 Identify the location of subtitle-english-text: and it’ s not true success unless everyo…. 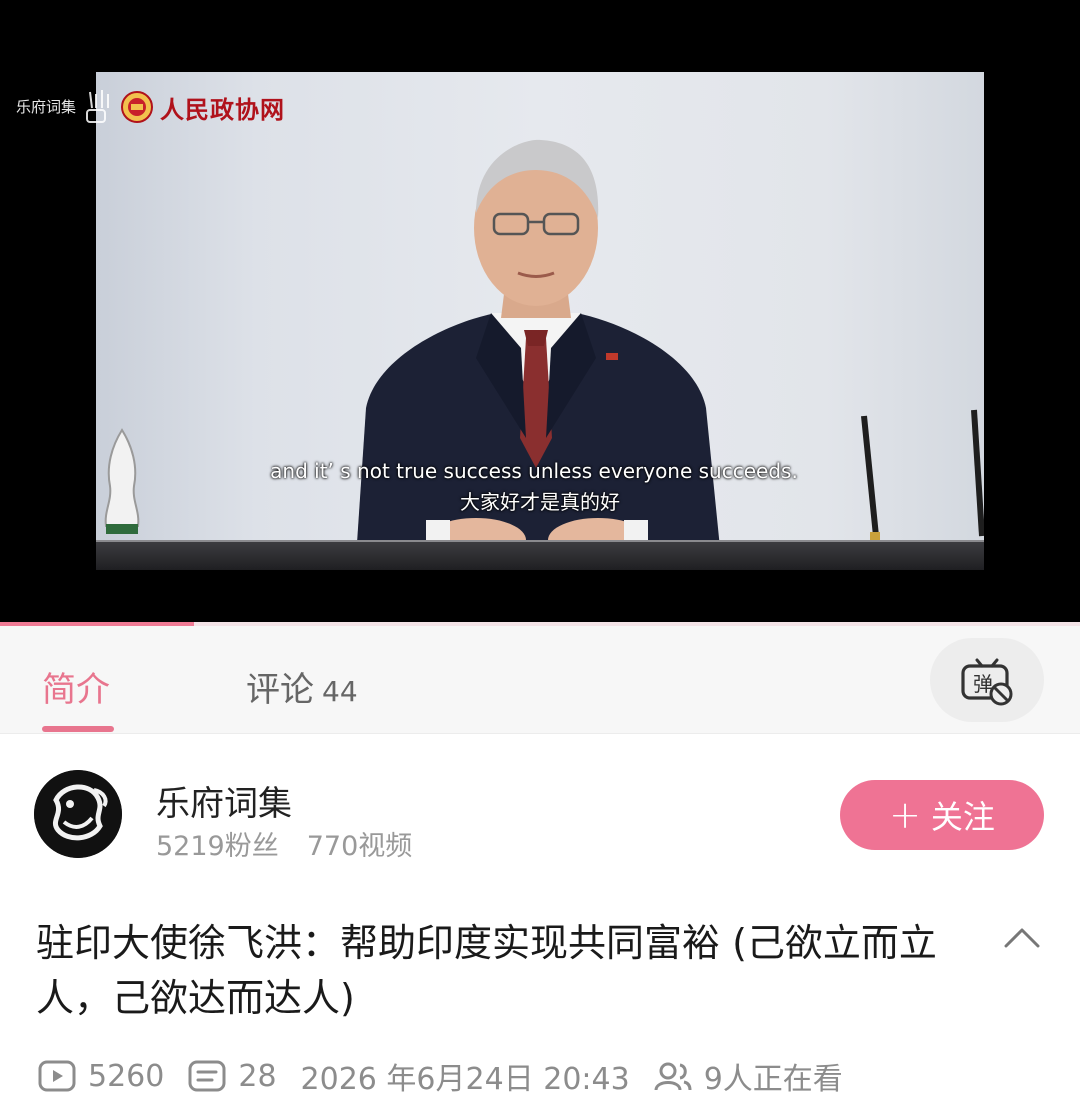
(534, 471).